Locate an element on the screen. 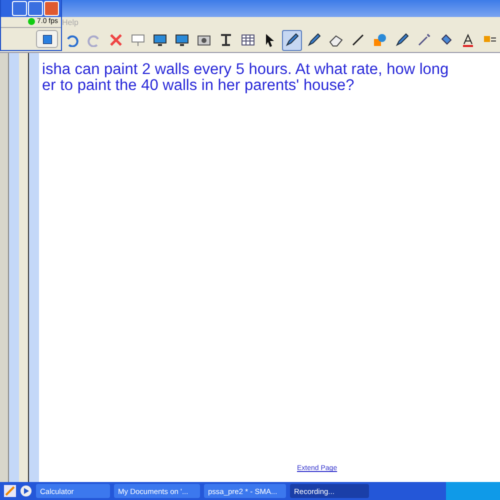 The height and width of the screenshot is (500, 500). stop-icon is located at coordinates (47, 39).